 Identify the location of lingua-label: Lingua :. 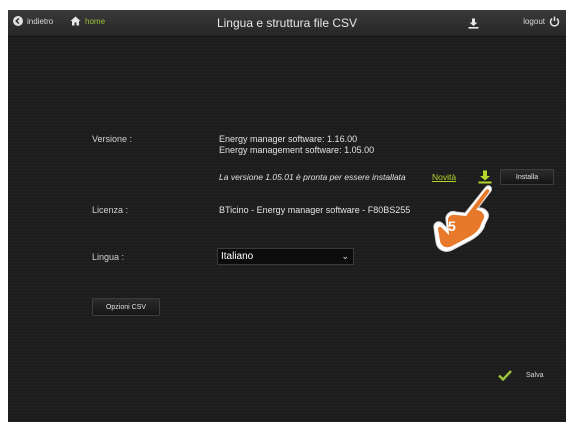
(108, 257).